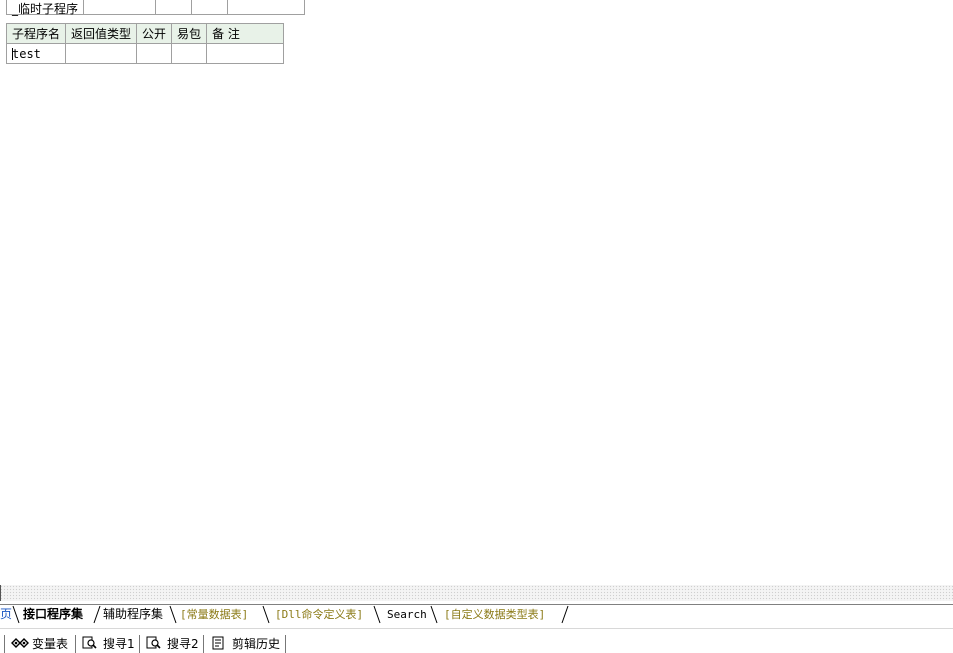 The image size is (953, 653). Describe the element at coordinates (36, 53) in the screenshot. I see `subroutine-name-cell: test` at that location.